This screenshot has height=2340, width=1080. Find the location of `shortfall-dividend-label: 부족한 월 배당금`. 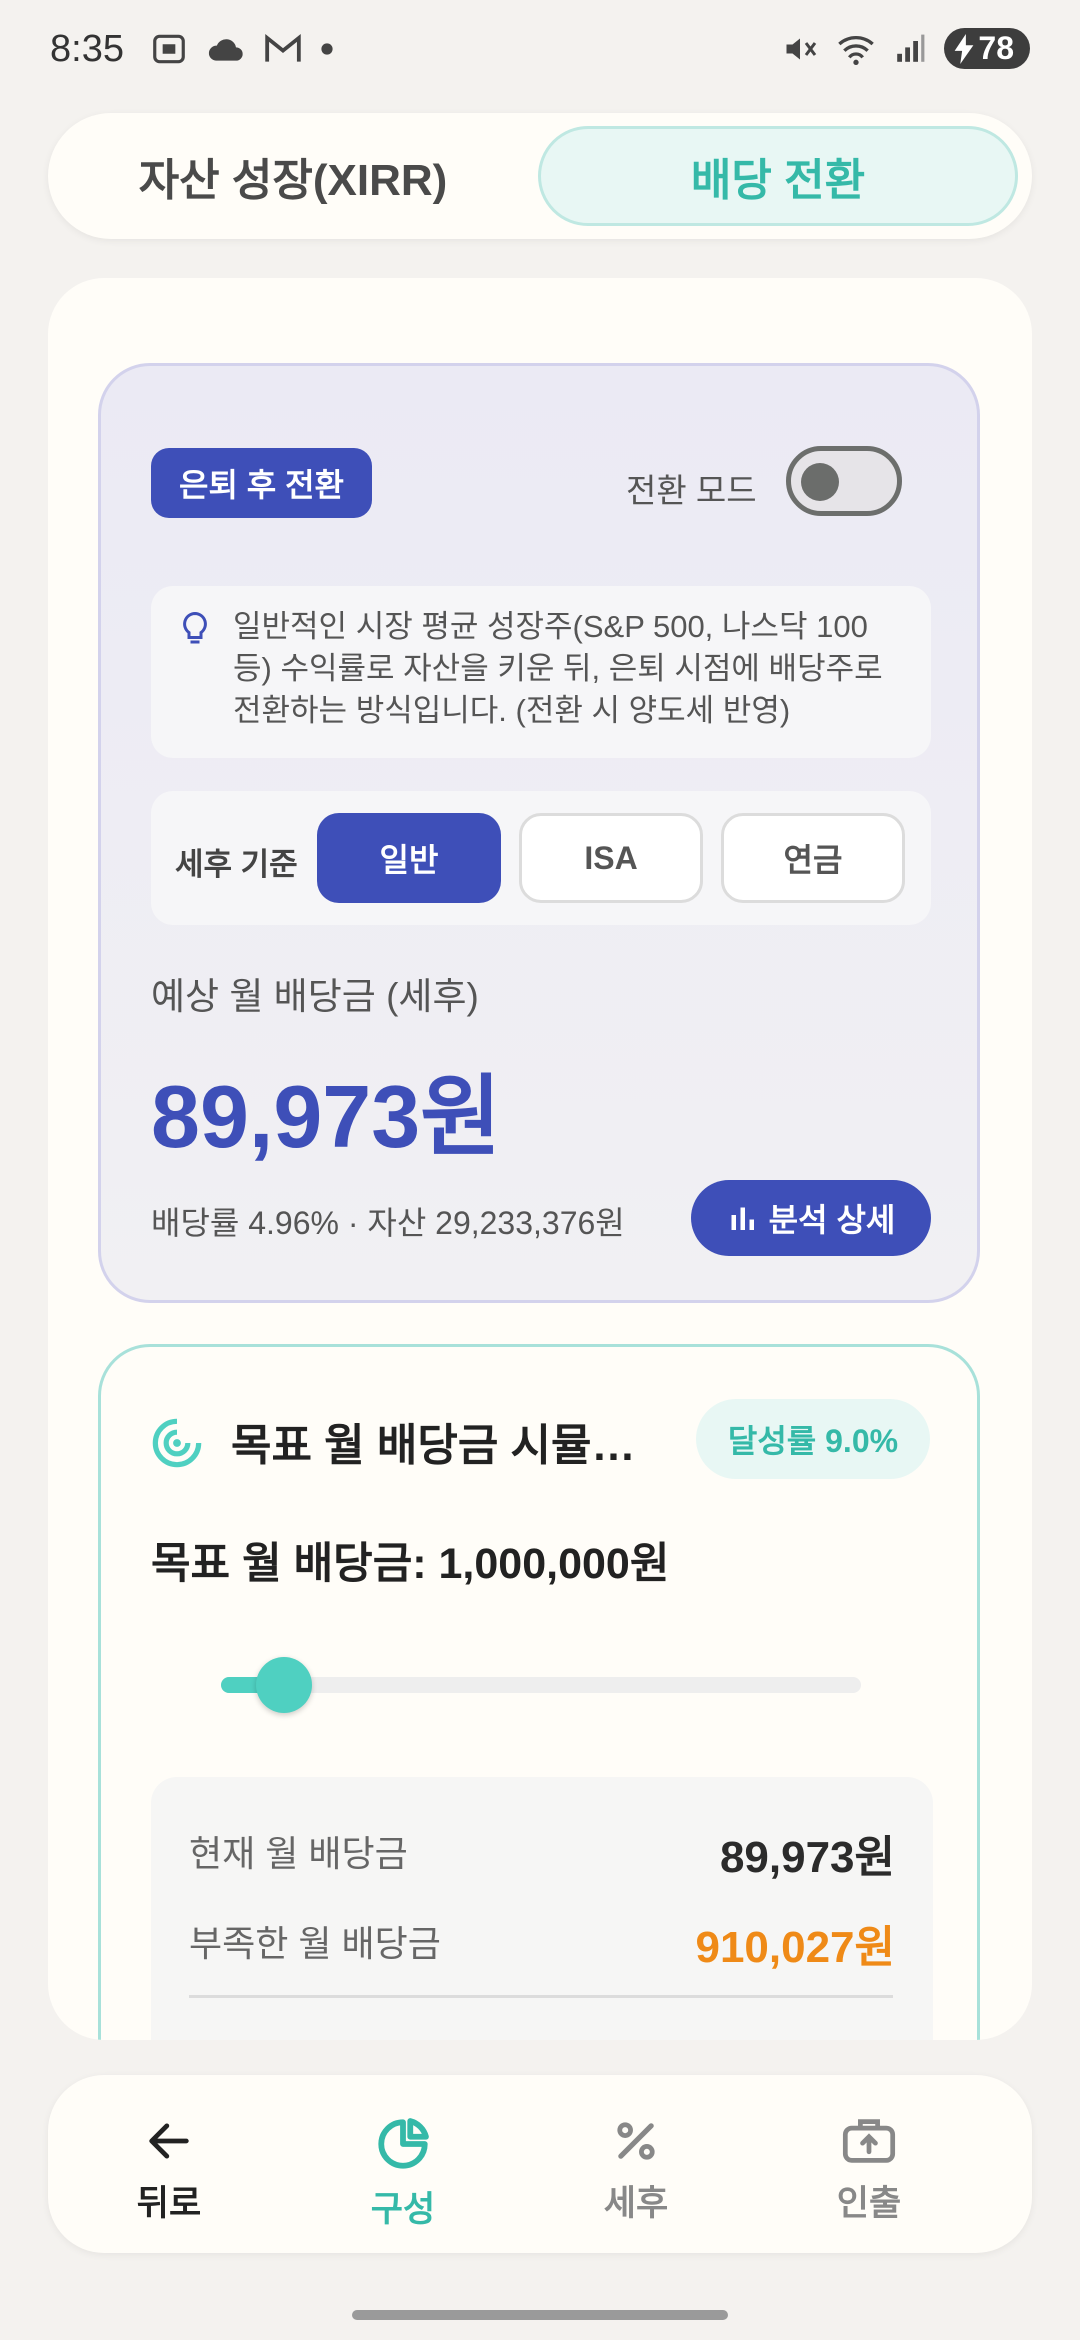

shortfall-dividend-label: 부족한 월 배당금 is located at coordinates (315, 1943).